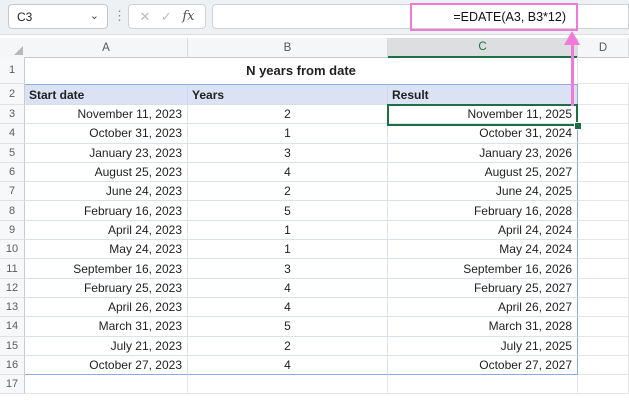 The width and height of the screenshot is (629, 406). Describe the element at coordinates (483, 346) in the screenshot. I see `cell-result: July 21, 2025` at that location.